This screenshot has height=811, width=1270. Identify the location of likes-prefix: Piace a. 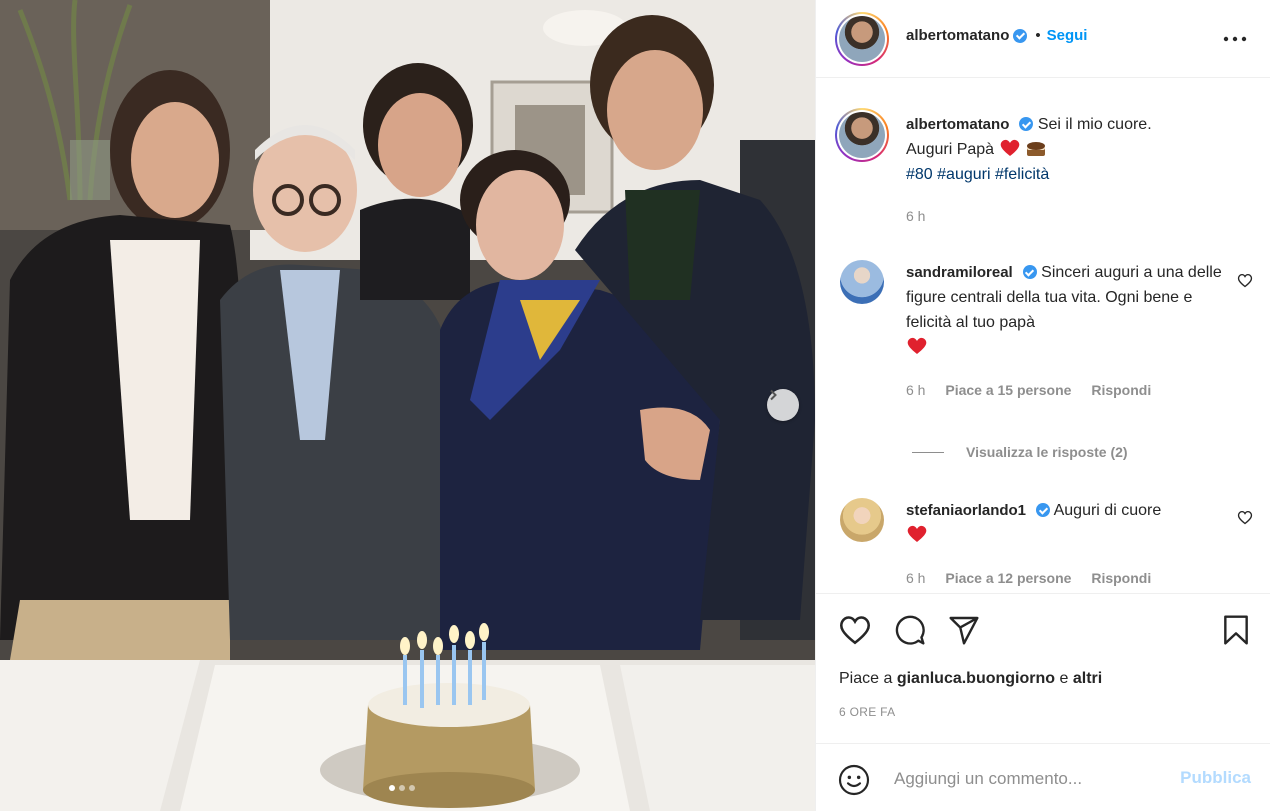
(866, 678).